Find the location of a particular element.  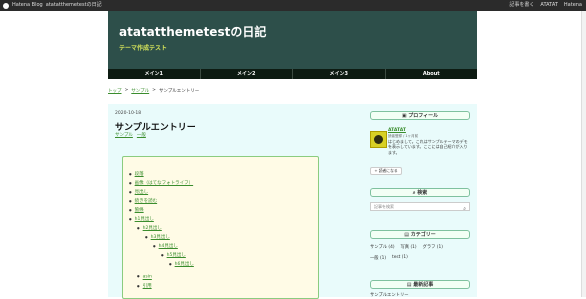

subscribe-button: + 読者になる is located at coordinates (386, 171).